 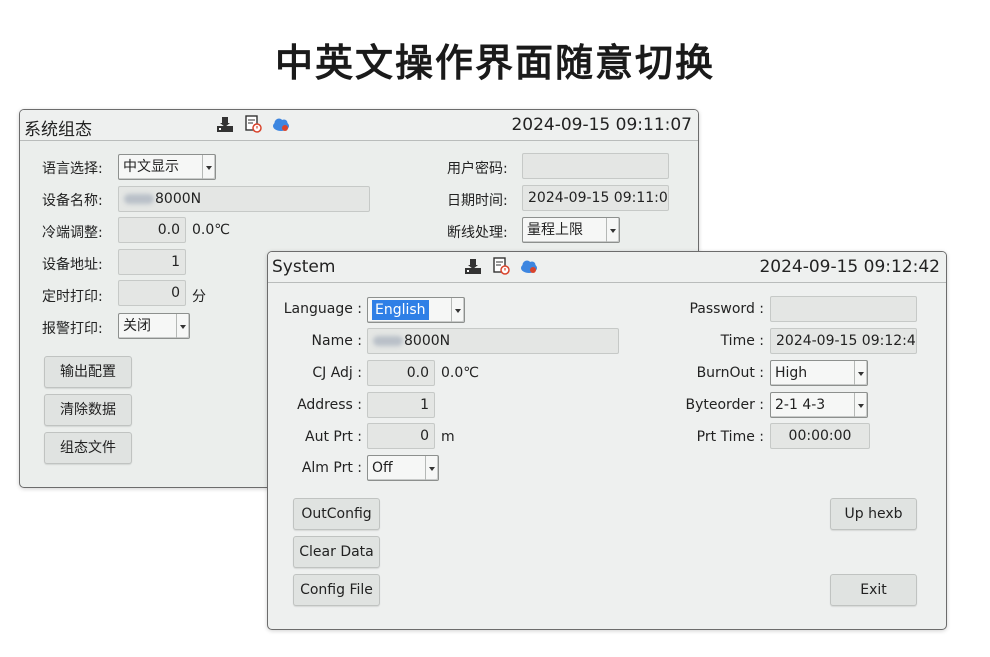 I want to click on address-label: Address :, so click(x=329, y=405).